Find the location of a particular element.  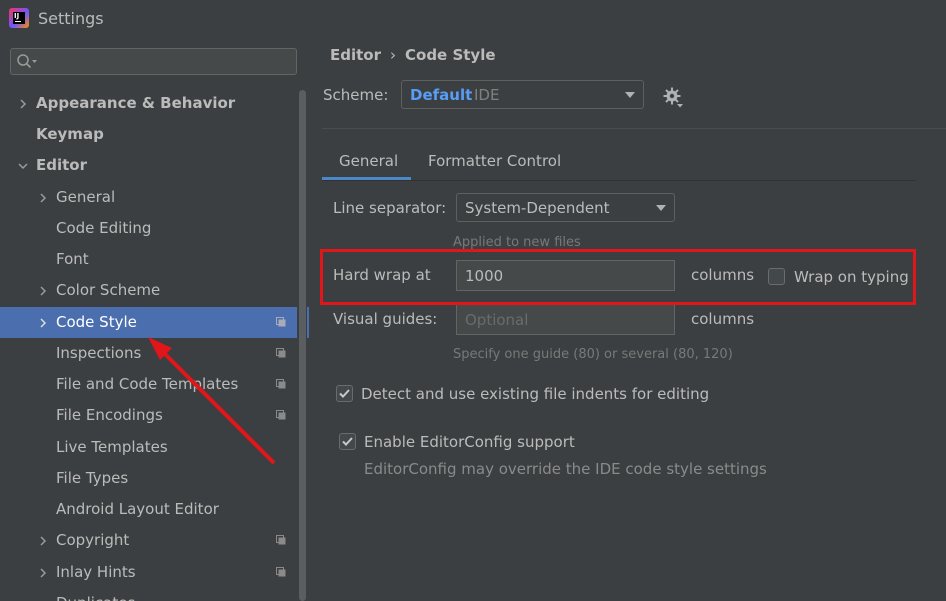

sidebar-item-inspections: Inspections is located at coordinates (148, 353).